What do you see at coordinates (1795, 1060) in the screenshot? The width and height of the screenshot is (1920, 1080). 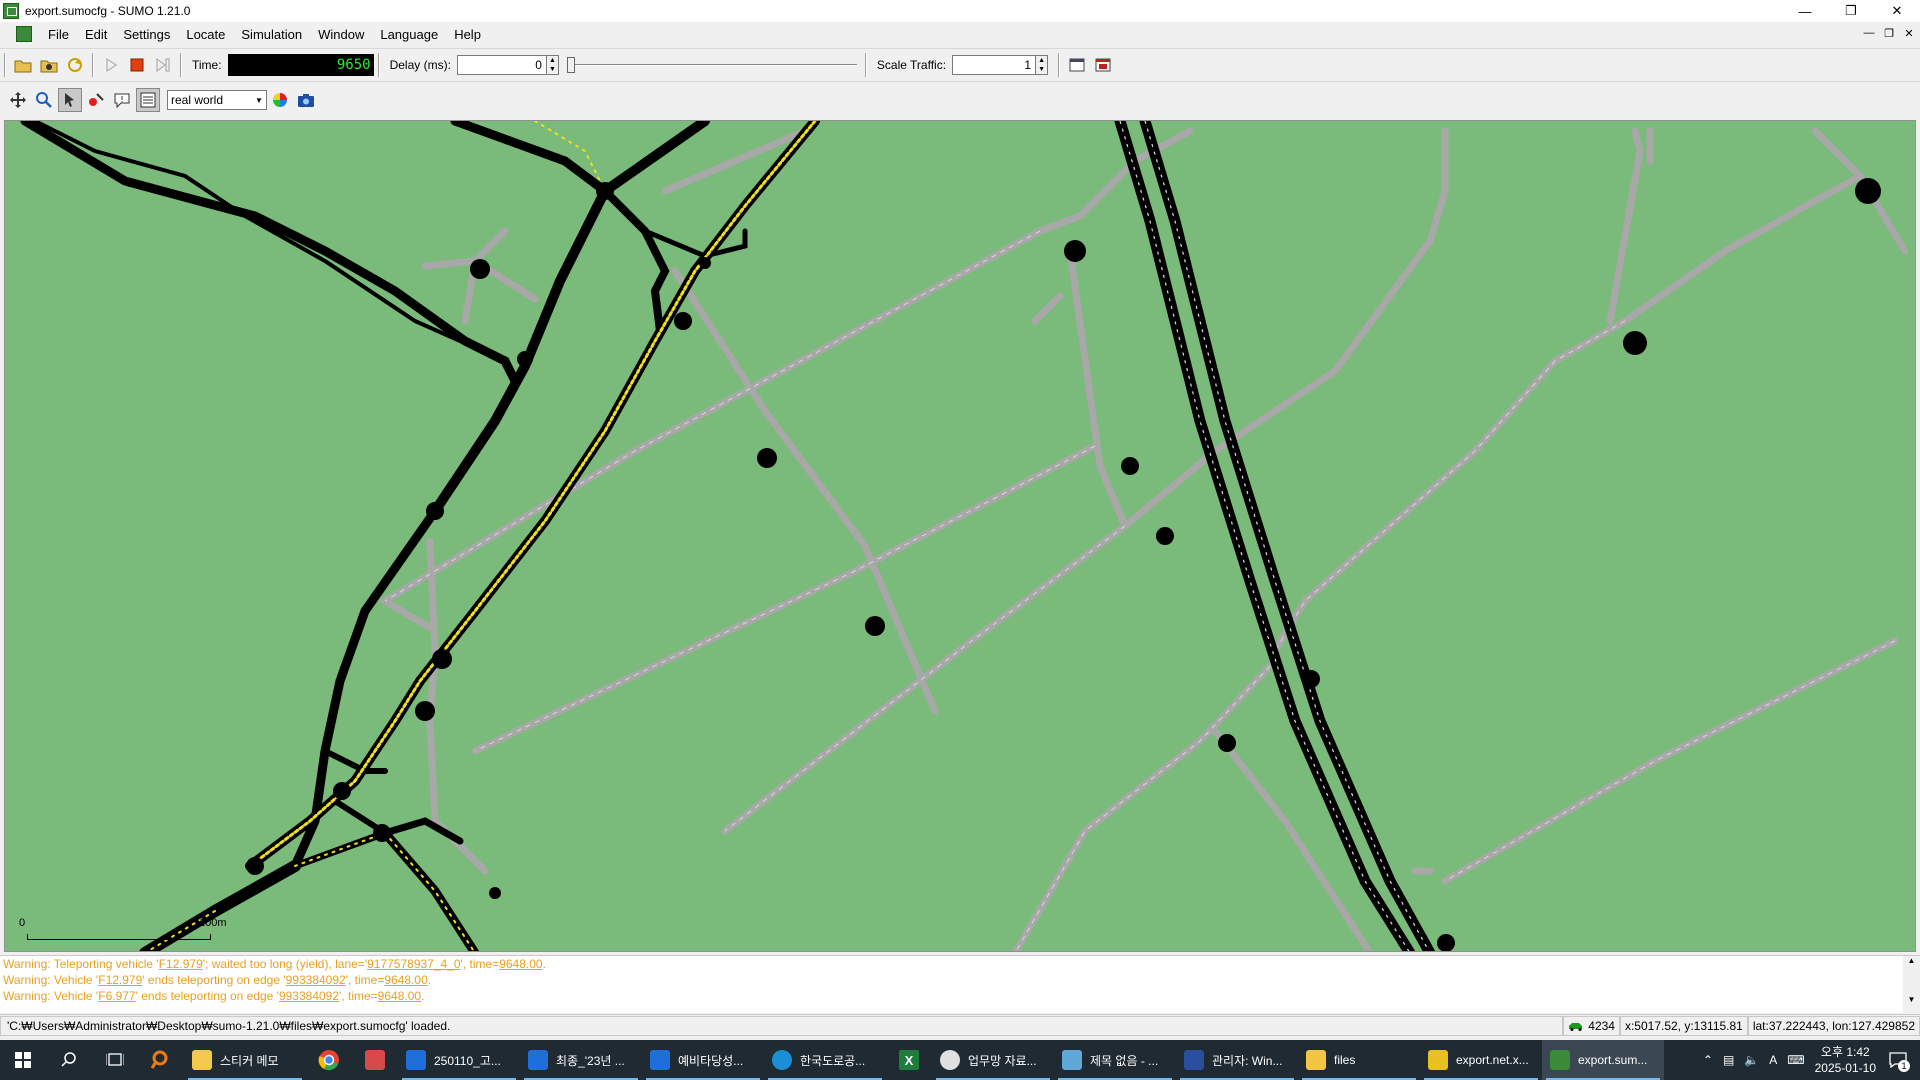 I see `keyboard-icon: ⌨` at bounding box center [1795, 1060].